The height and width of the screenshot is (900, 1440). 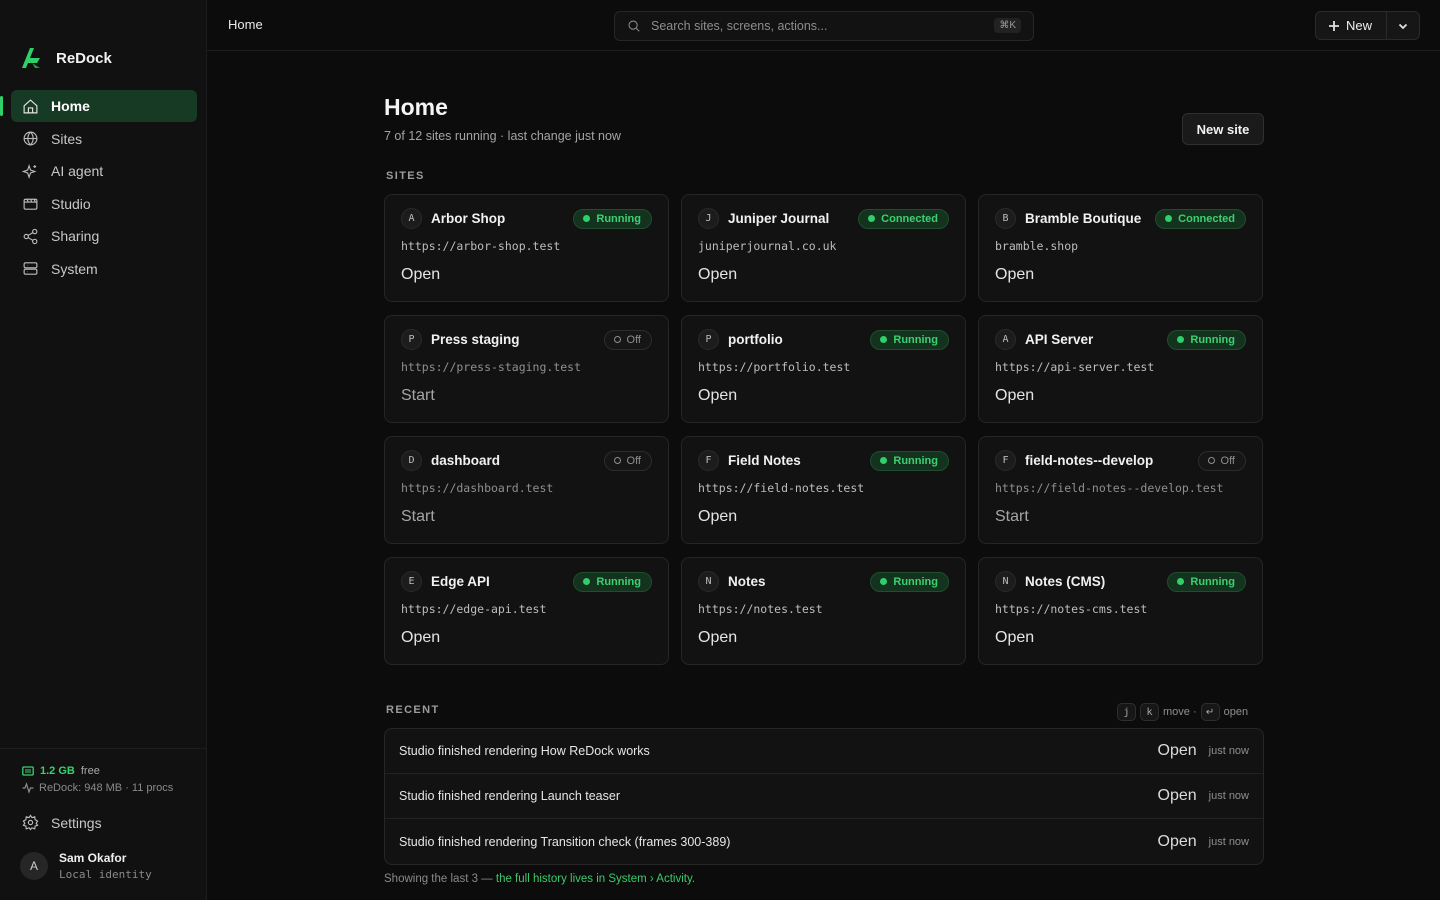 I want to click on site-url: https://api-server.test, so click(x=1074, y=367).